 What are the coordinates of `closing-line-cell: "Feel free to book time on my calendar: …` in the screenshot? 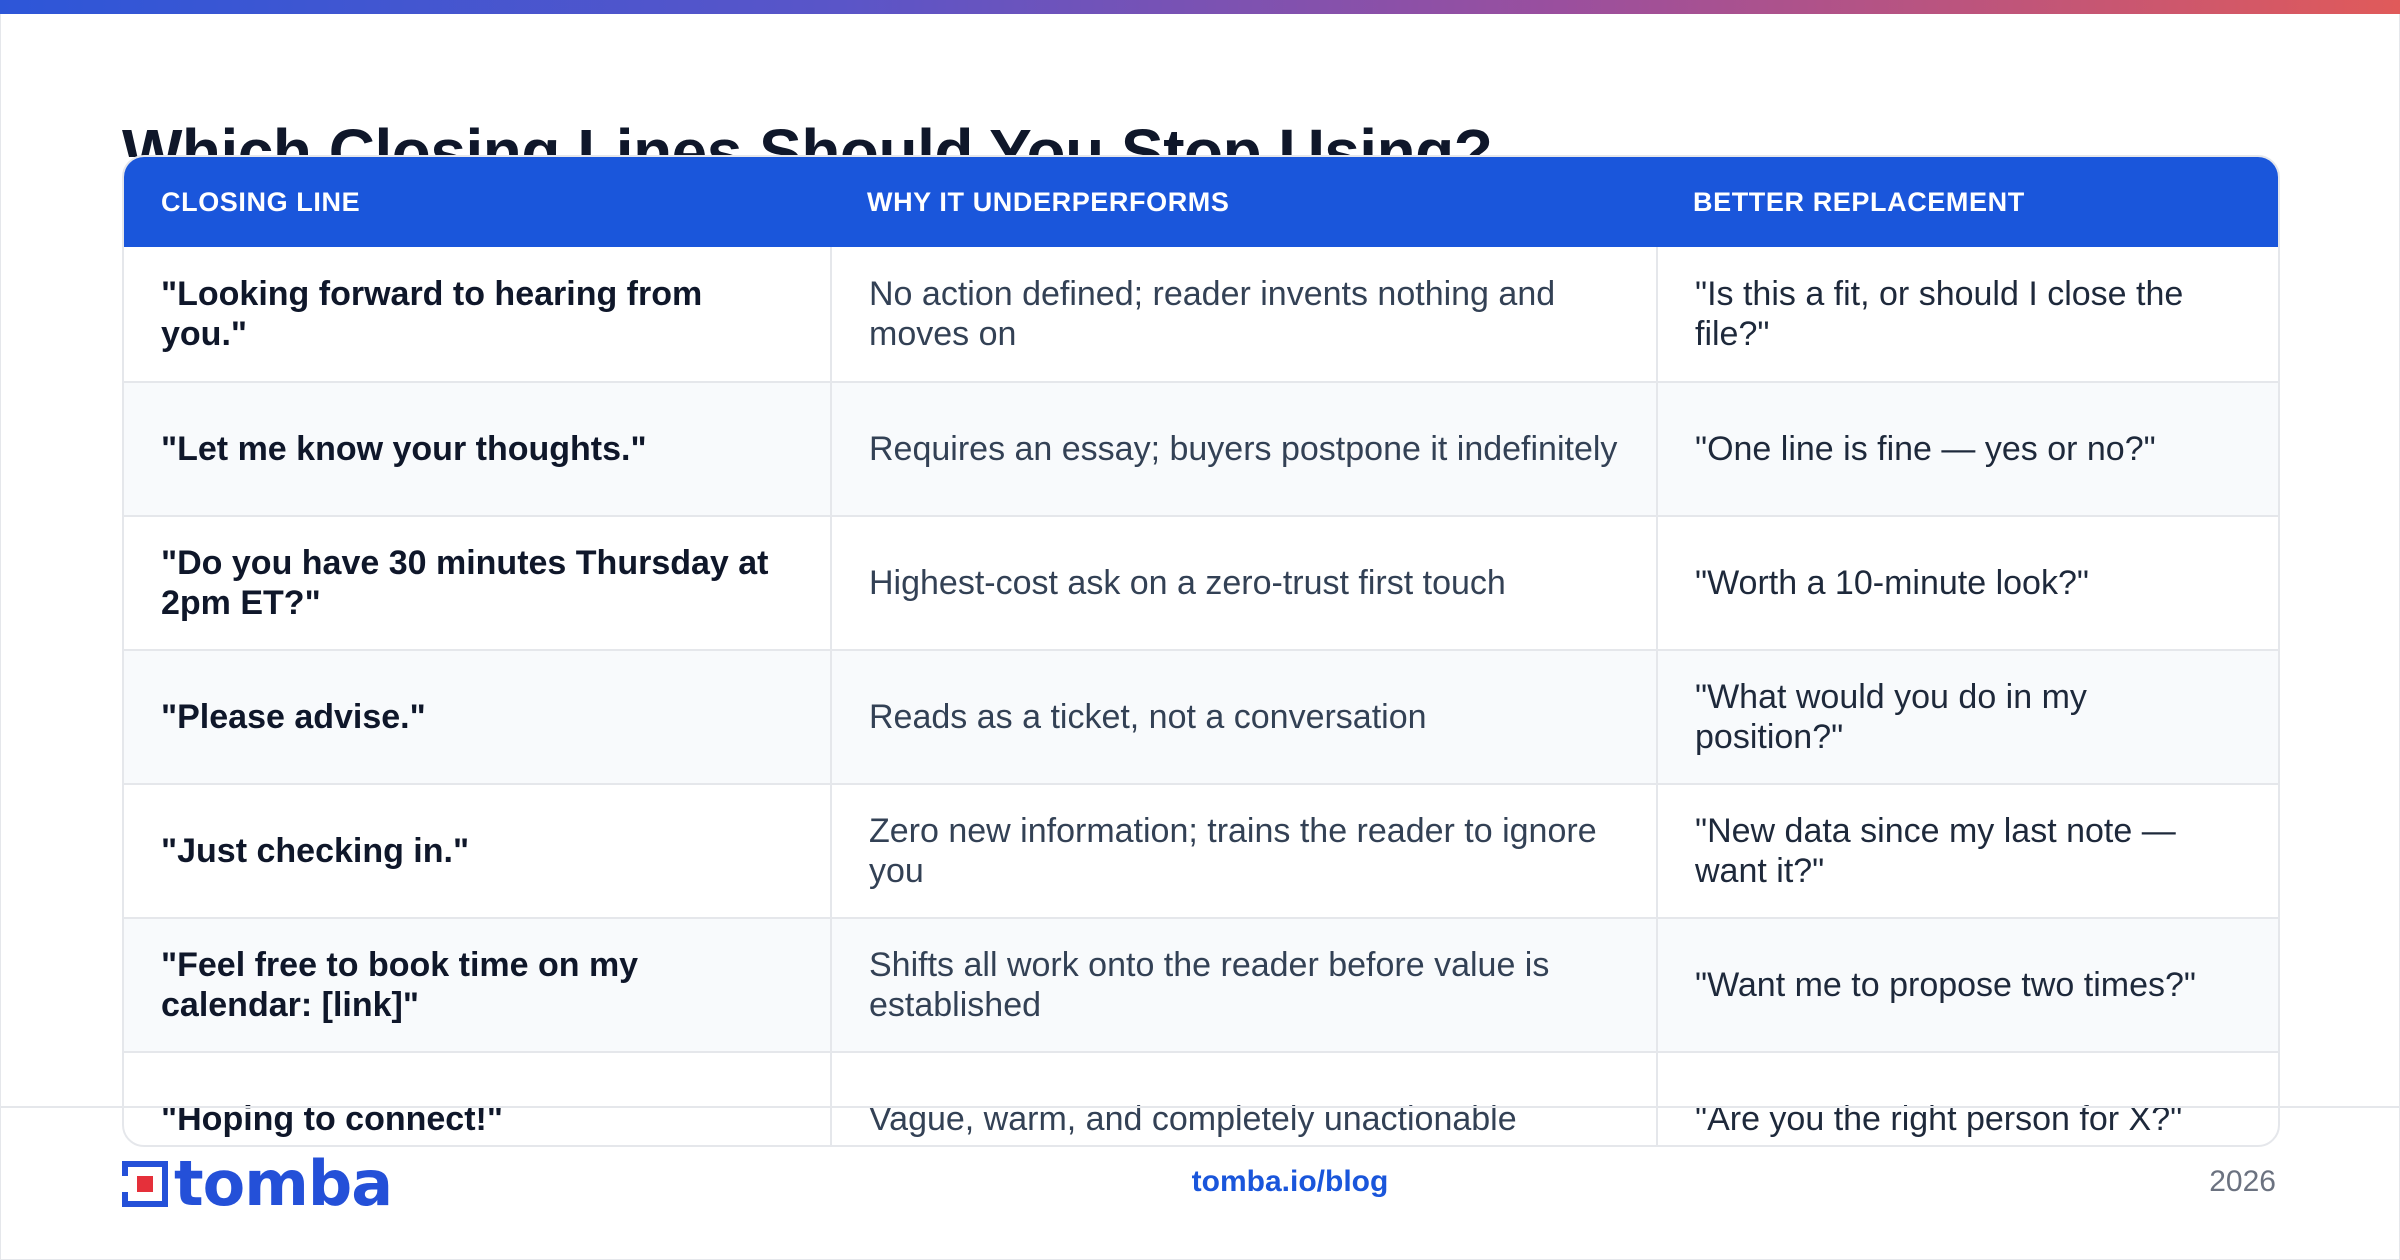 It's located at (400, 985).